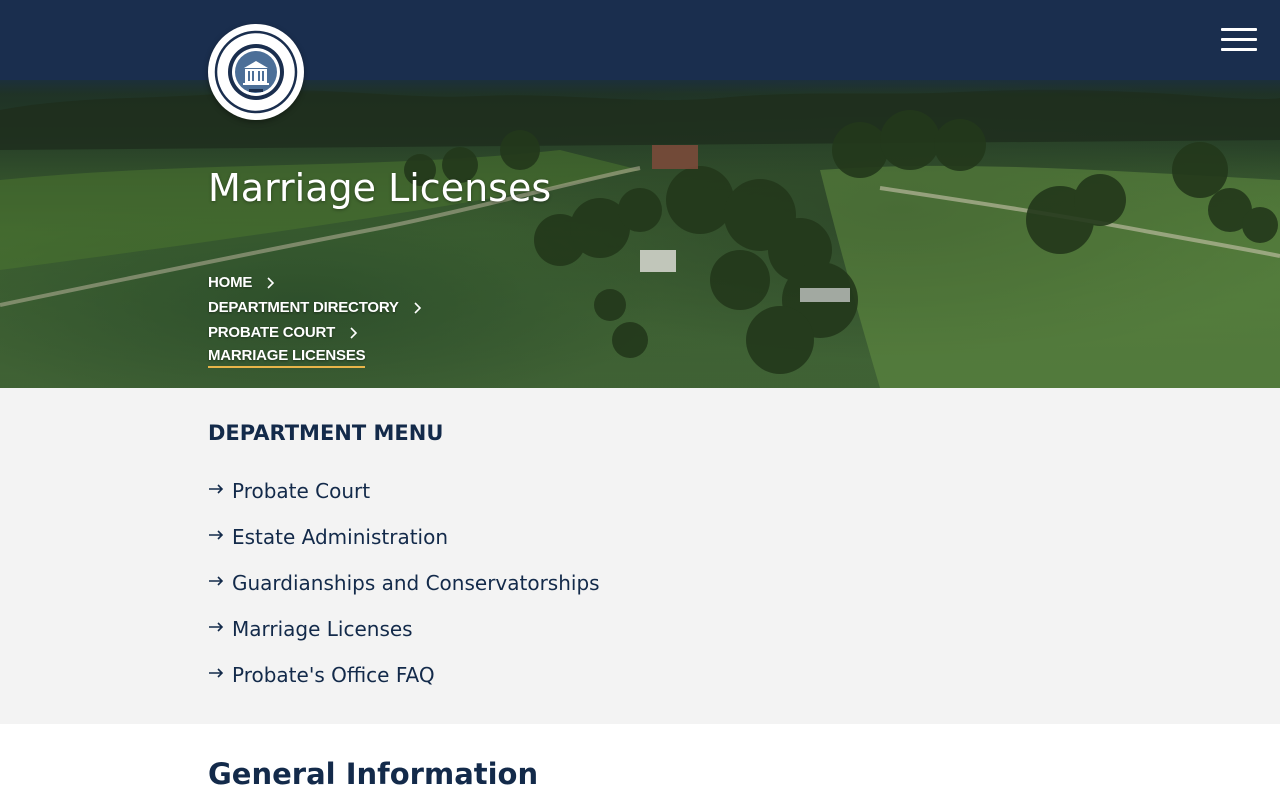  Describe the element at coordinates (326, 433) in the screenshot. I see `department-menu-heading: DEPARTMENT MENU` at that location.